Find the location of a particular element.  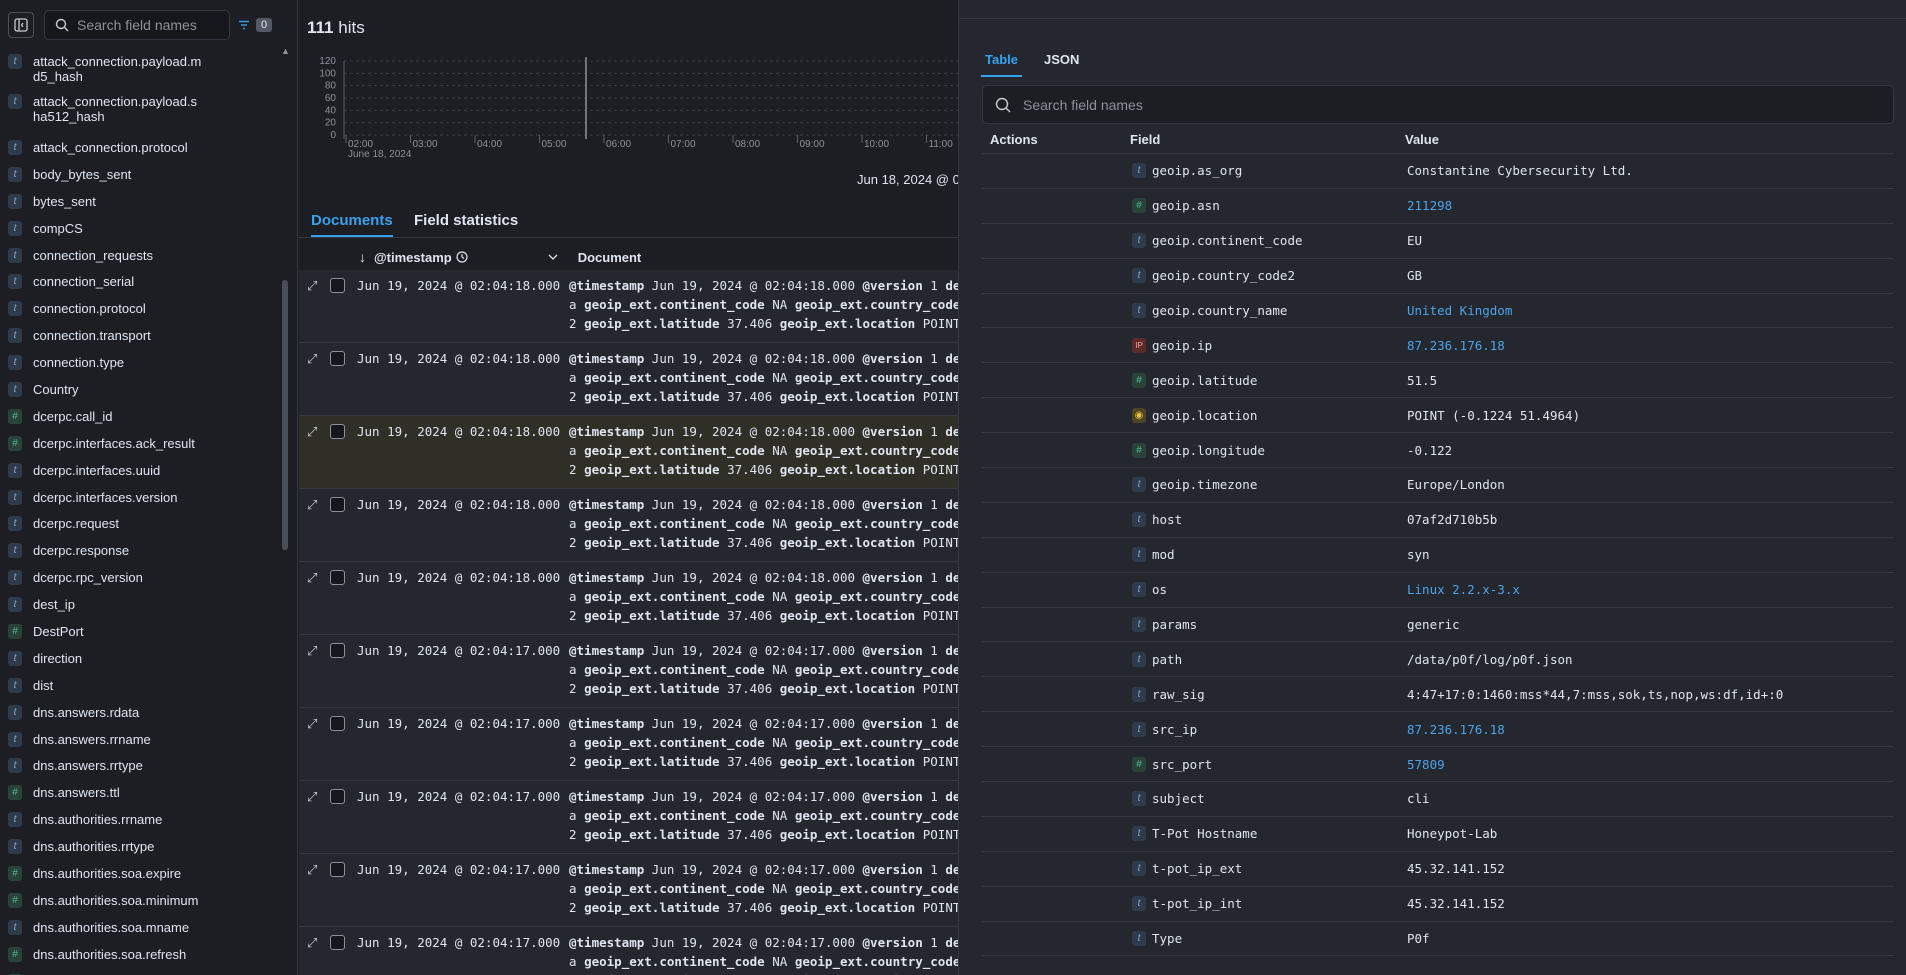

field-list-item: t connection.protocol is located at coordinates (140, 308).